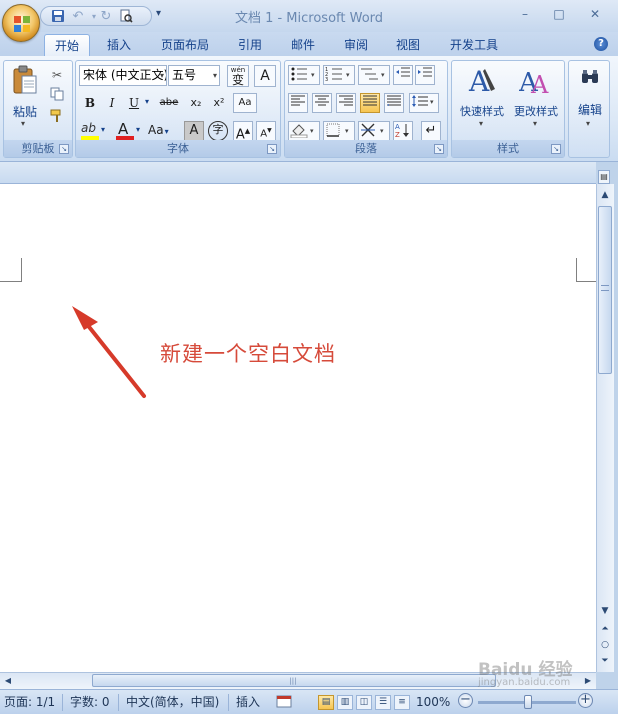 The height and width of the screenshot is (714, 618). What do you see at coordinates (604, 177) in the screenshot?
I see `view-ruler-icon: ▤` at bounding box center [604, 177].